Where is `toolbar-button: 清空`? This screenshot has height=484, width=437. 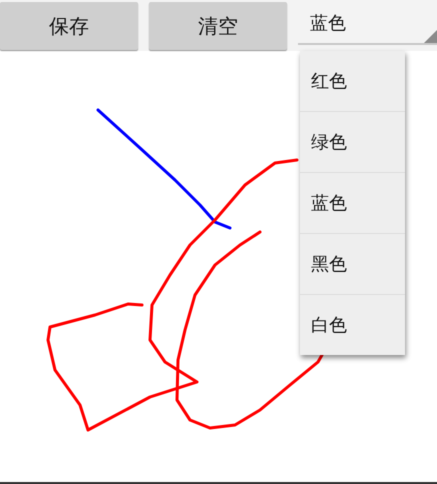
toolbar-button: 清空 is located at coordinates (218, 26).